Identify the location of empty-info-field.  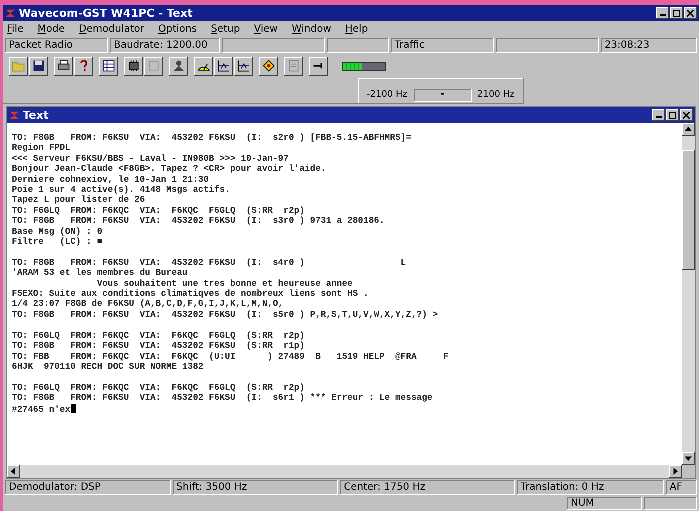
(357, 45).